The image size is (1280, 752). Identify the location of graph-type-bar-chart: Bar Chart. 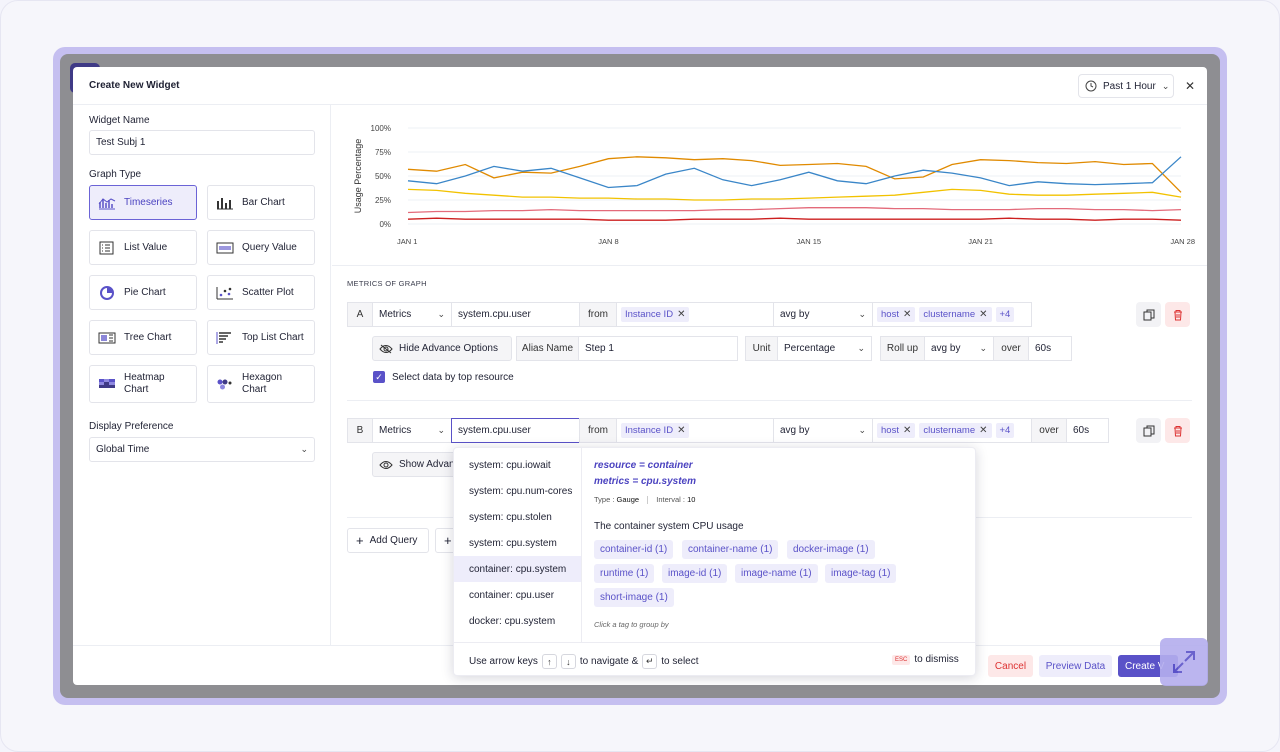
(261, 202).